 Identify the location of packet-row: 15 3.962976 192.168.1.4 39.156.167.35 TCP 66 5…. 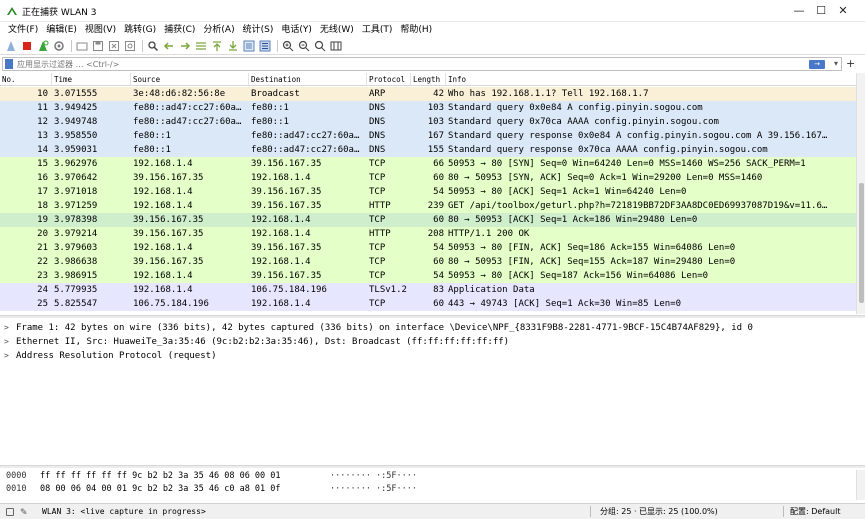
(428, 164).